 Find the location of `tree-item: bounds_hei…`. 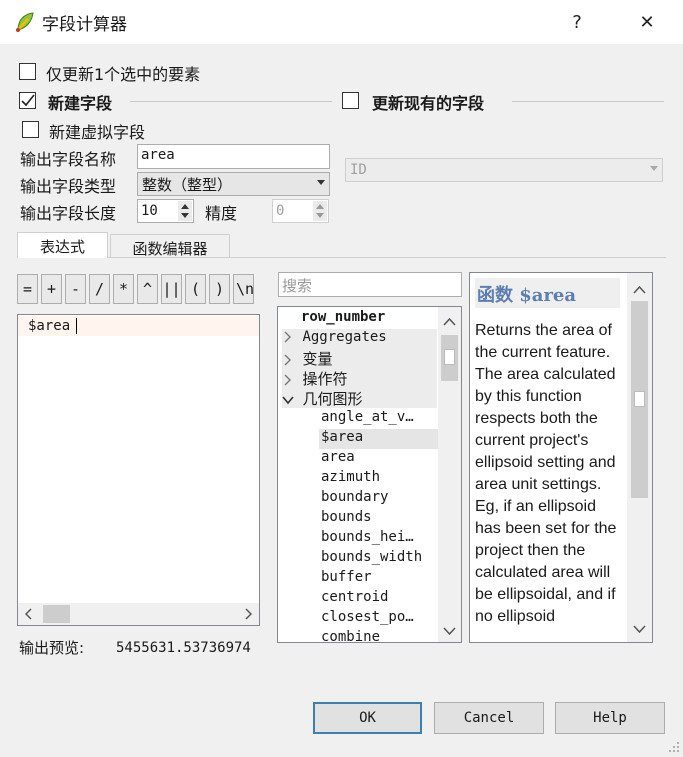

tree-item: bounds_hei… is located at coordinates (377, 539).